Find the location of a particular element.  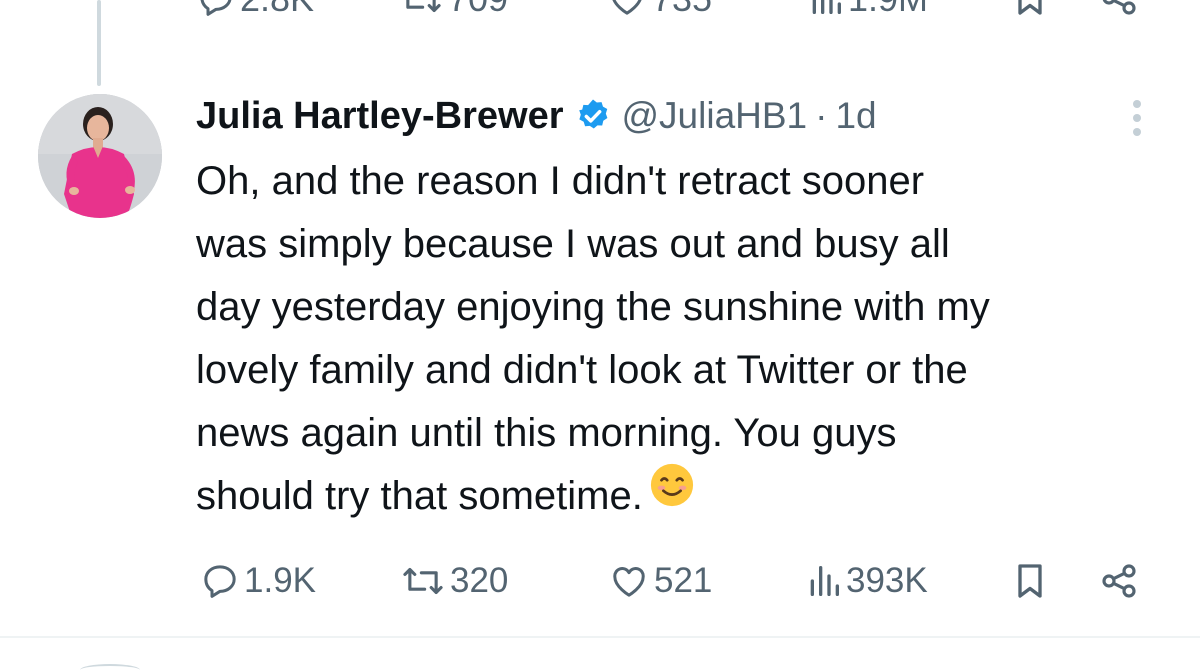

retweet-button: 320 is located at coordinates (454, 581).